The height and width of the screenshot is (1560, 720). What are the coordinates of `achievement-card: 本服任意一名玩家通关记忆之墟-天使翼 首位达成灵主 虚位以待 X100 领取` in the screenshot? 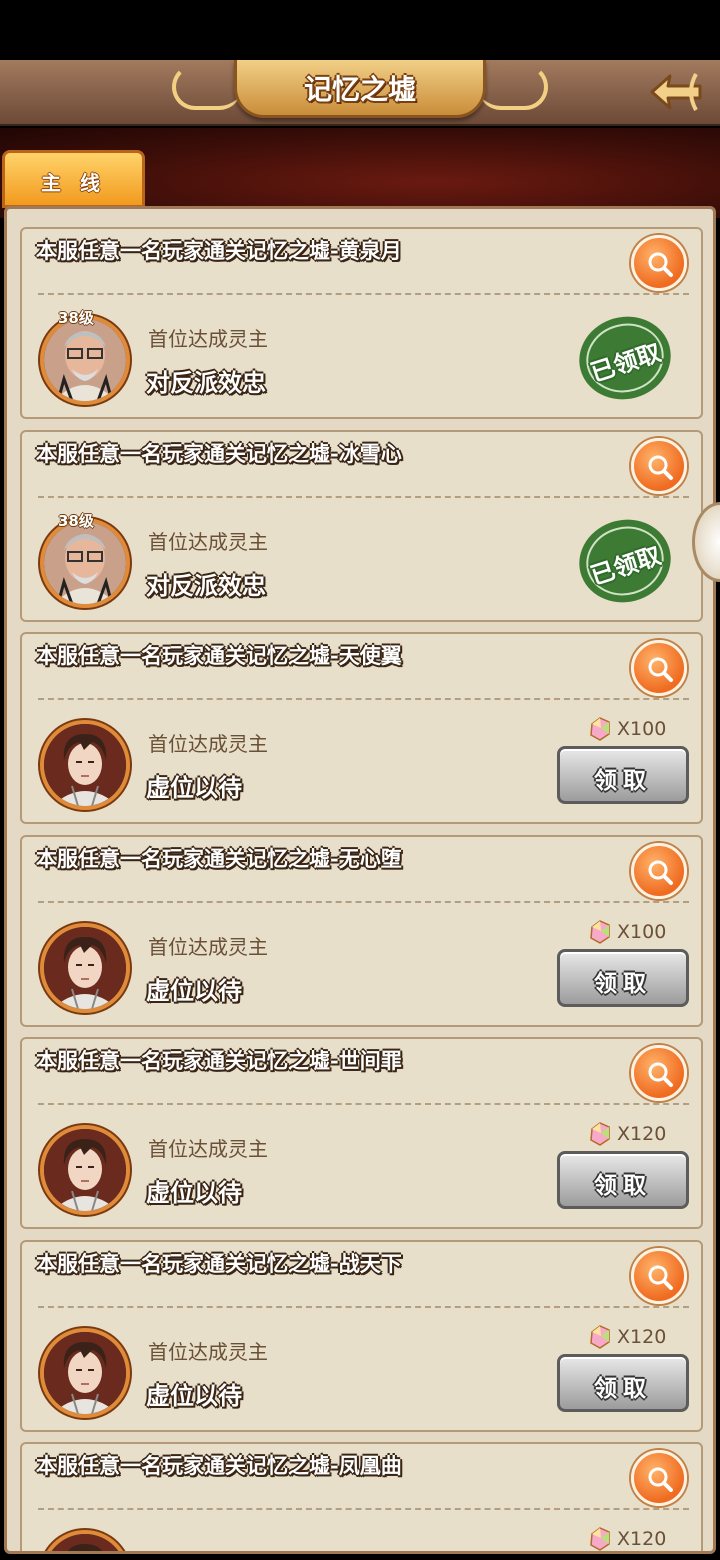 It's located at (361, 728).